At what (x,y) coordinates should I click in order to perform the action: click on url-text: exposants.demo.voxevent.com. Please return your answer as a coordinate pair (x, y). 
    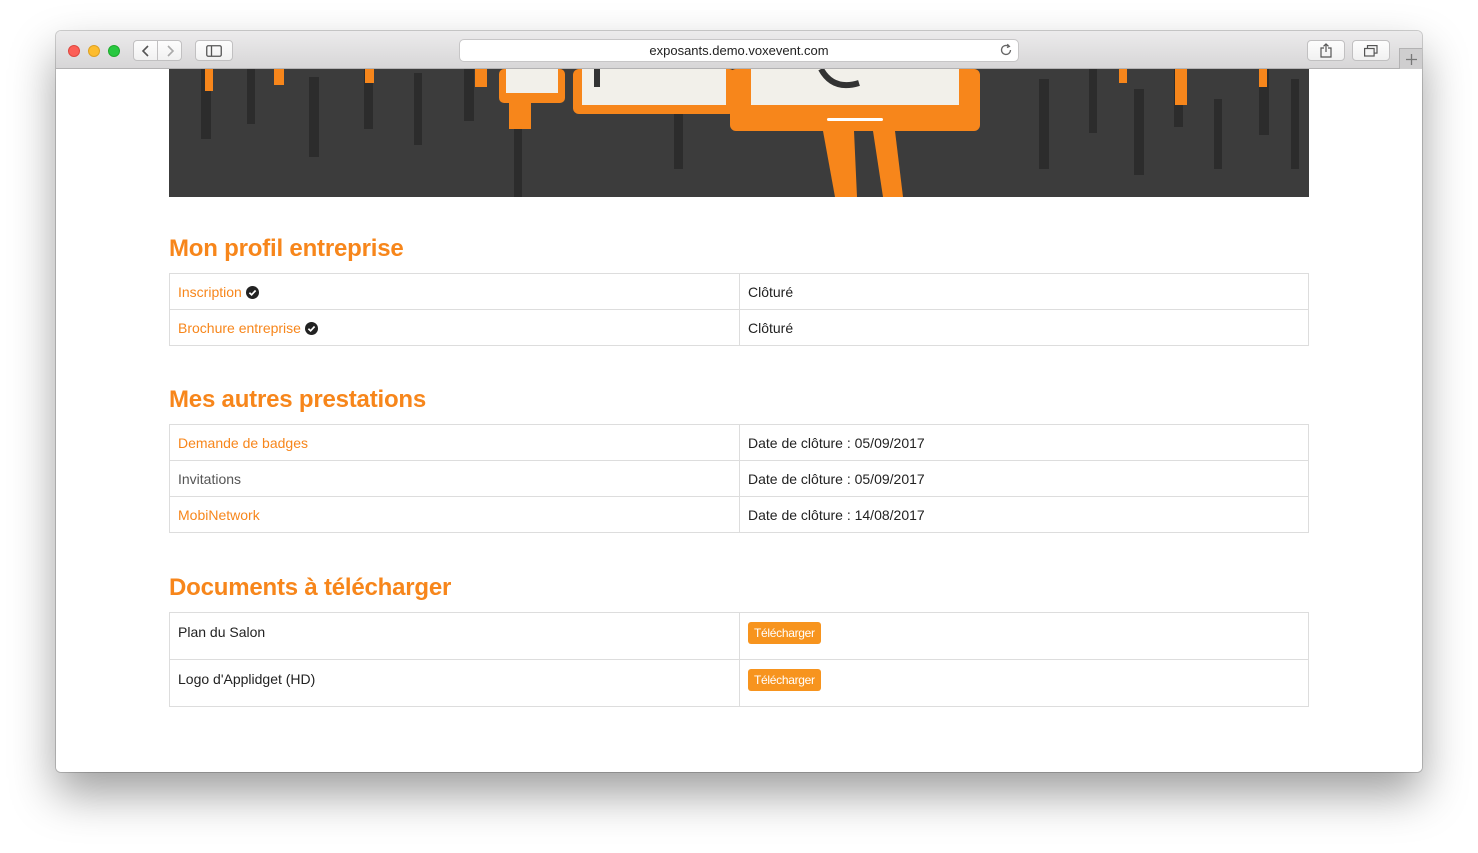
    Looking at the image, I should click on (739, 50).